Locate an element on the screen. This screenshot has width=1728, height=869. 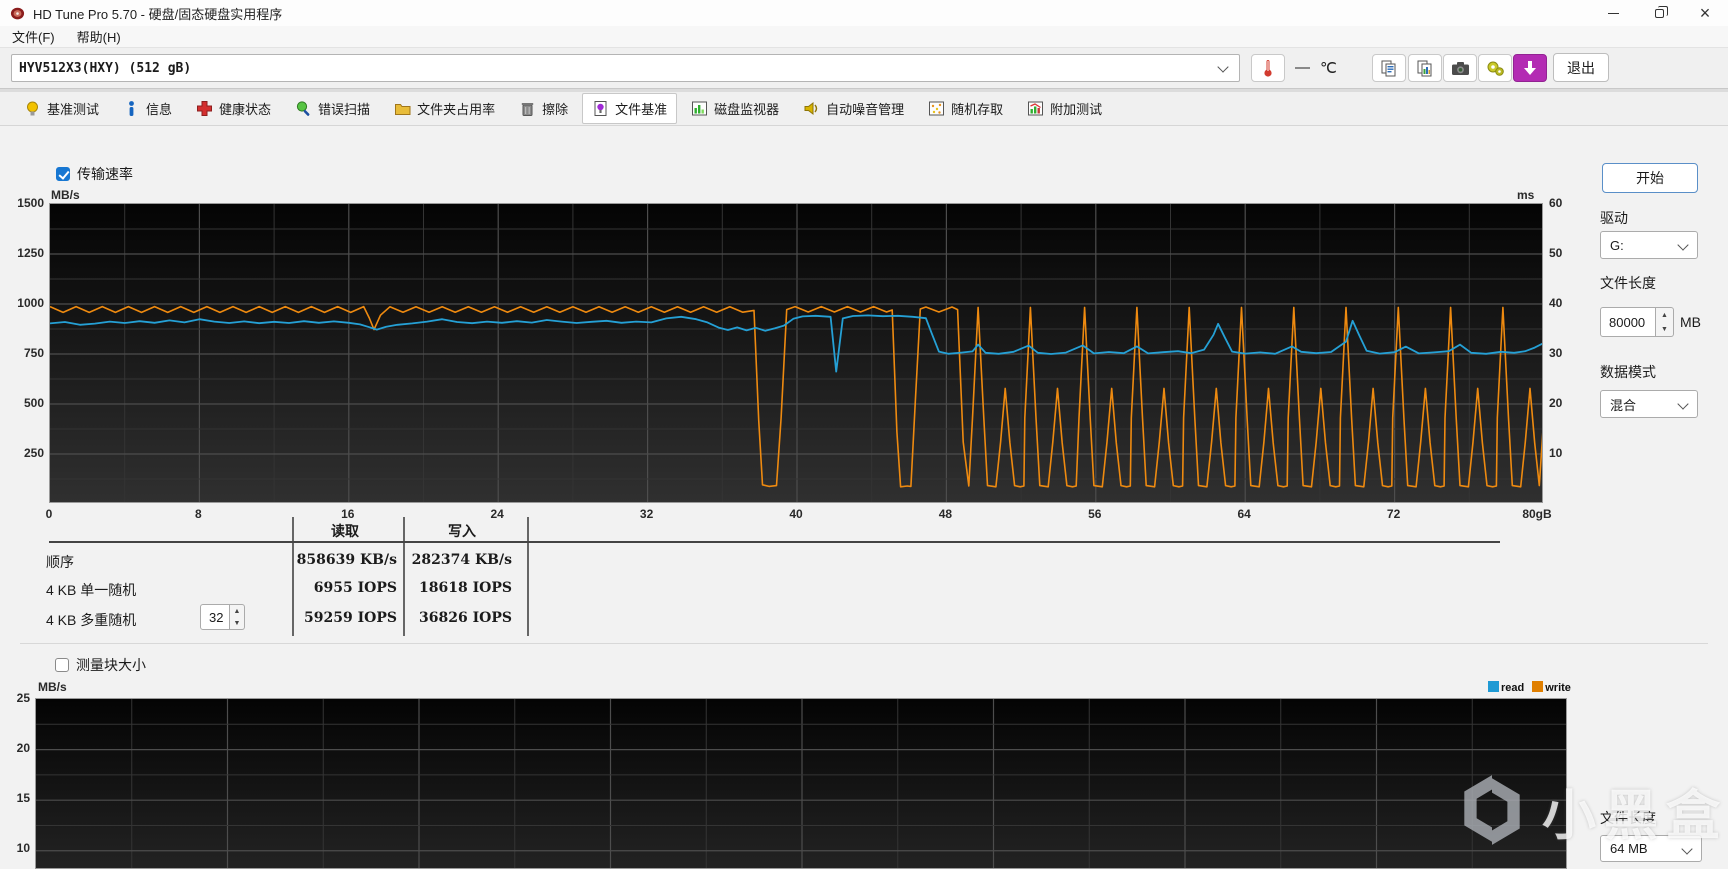
toolbar-item-info: 信息 is located at coordinates (147, 108).